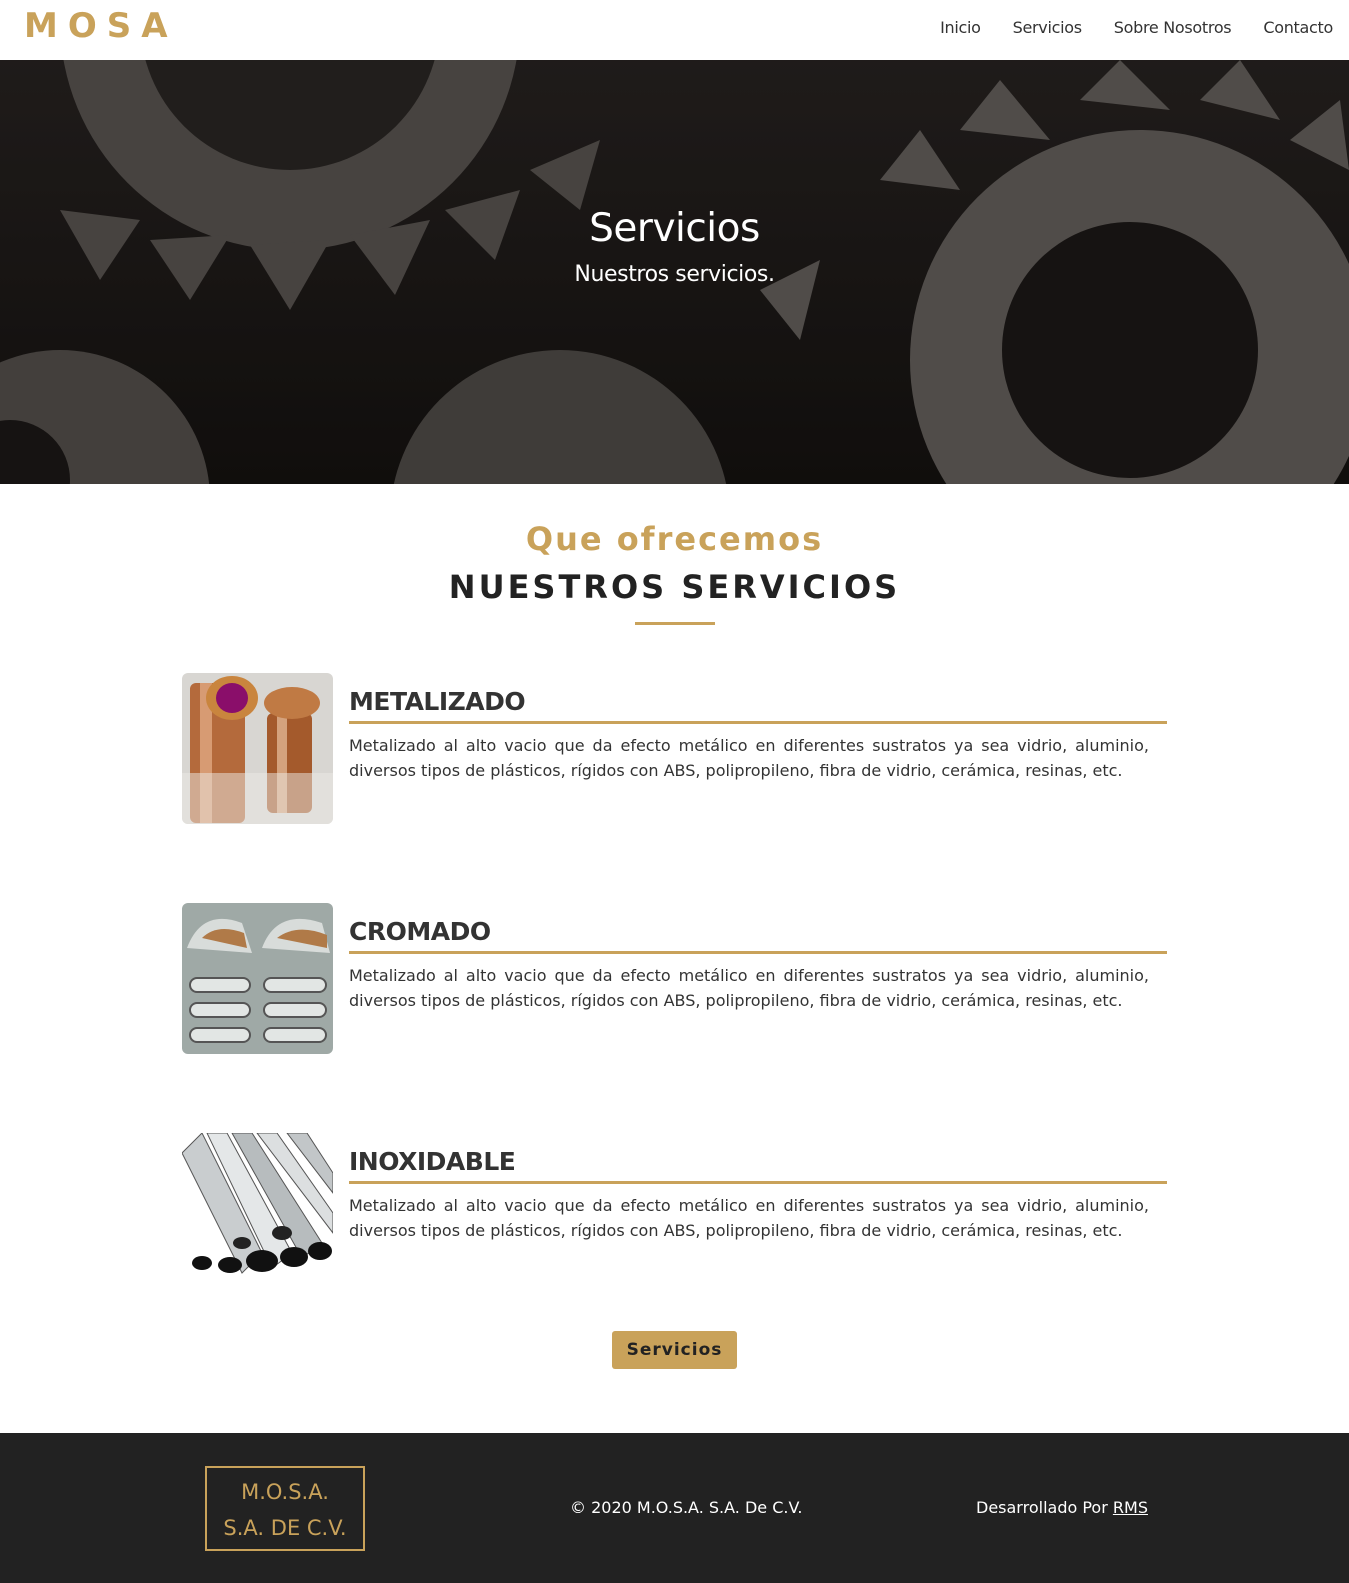  I want to click on nav-sobre-nosotros: Sobre Nosotros, so click(1173, 27).